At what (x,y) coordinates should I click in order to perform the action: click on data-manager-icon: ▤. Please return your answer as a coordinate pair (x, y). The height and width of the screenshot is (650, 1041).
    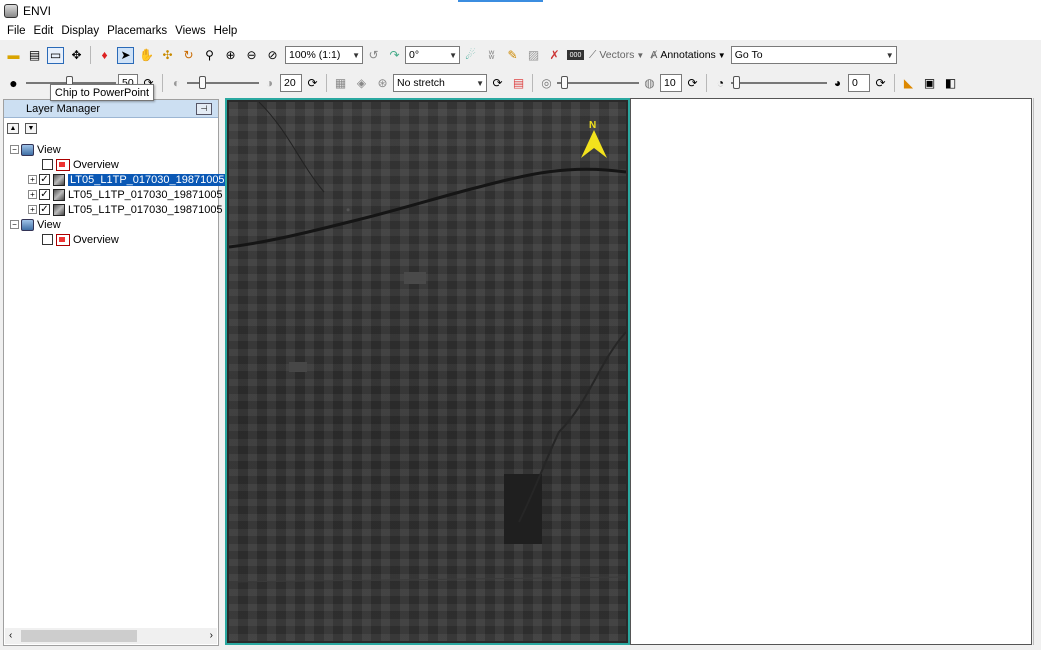
    Looking at the image, I should click on (34, 55).